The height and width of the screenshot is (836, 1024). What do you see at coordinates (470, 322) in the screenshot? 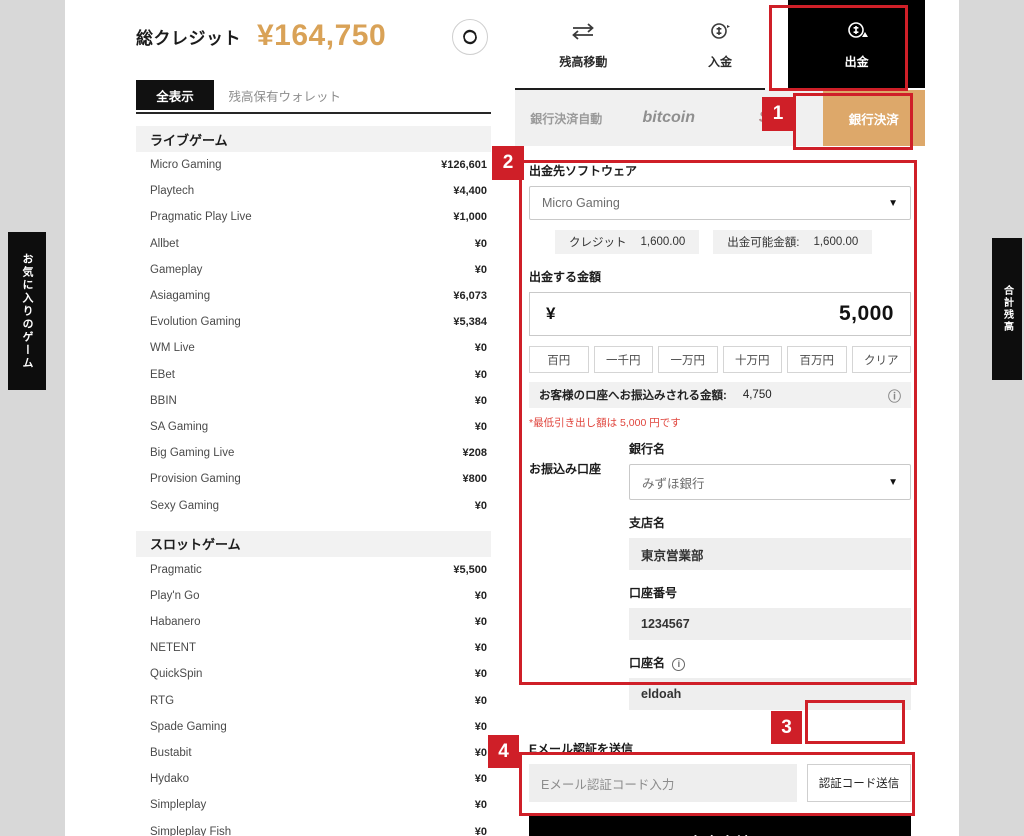
I see `wallet-row-amount: ¥5,384` at bounding box center [470, 322].